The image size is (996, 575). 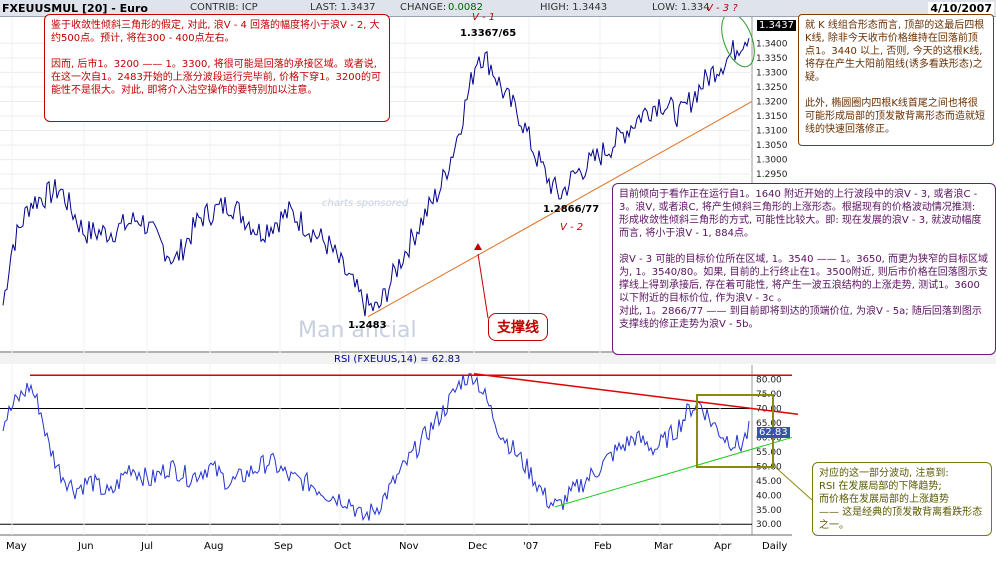 I want to click on rsi-tick-label: 80.00, so click(x=769, y=381).